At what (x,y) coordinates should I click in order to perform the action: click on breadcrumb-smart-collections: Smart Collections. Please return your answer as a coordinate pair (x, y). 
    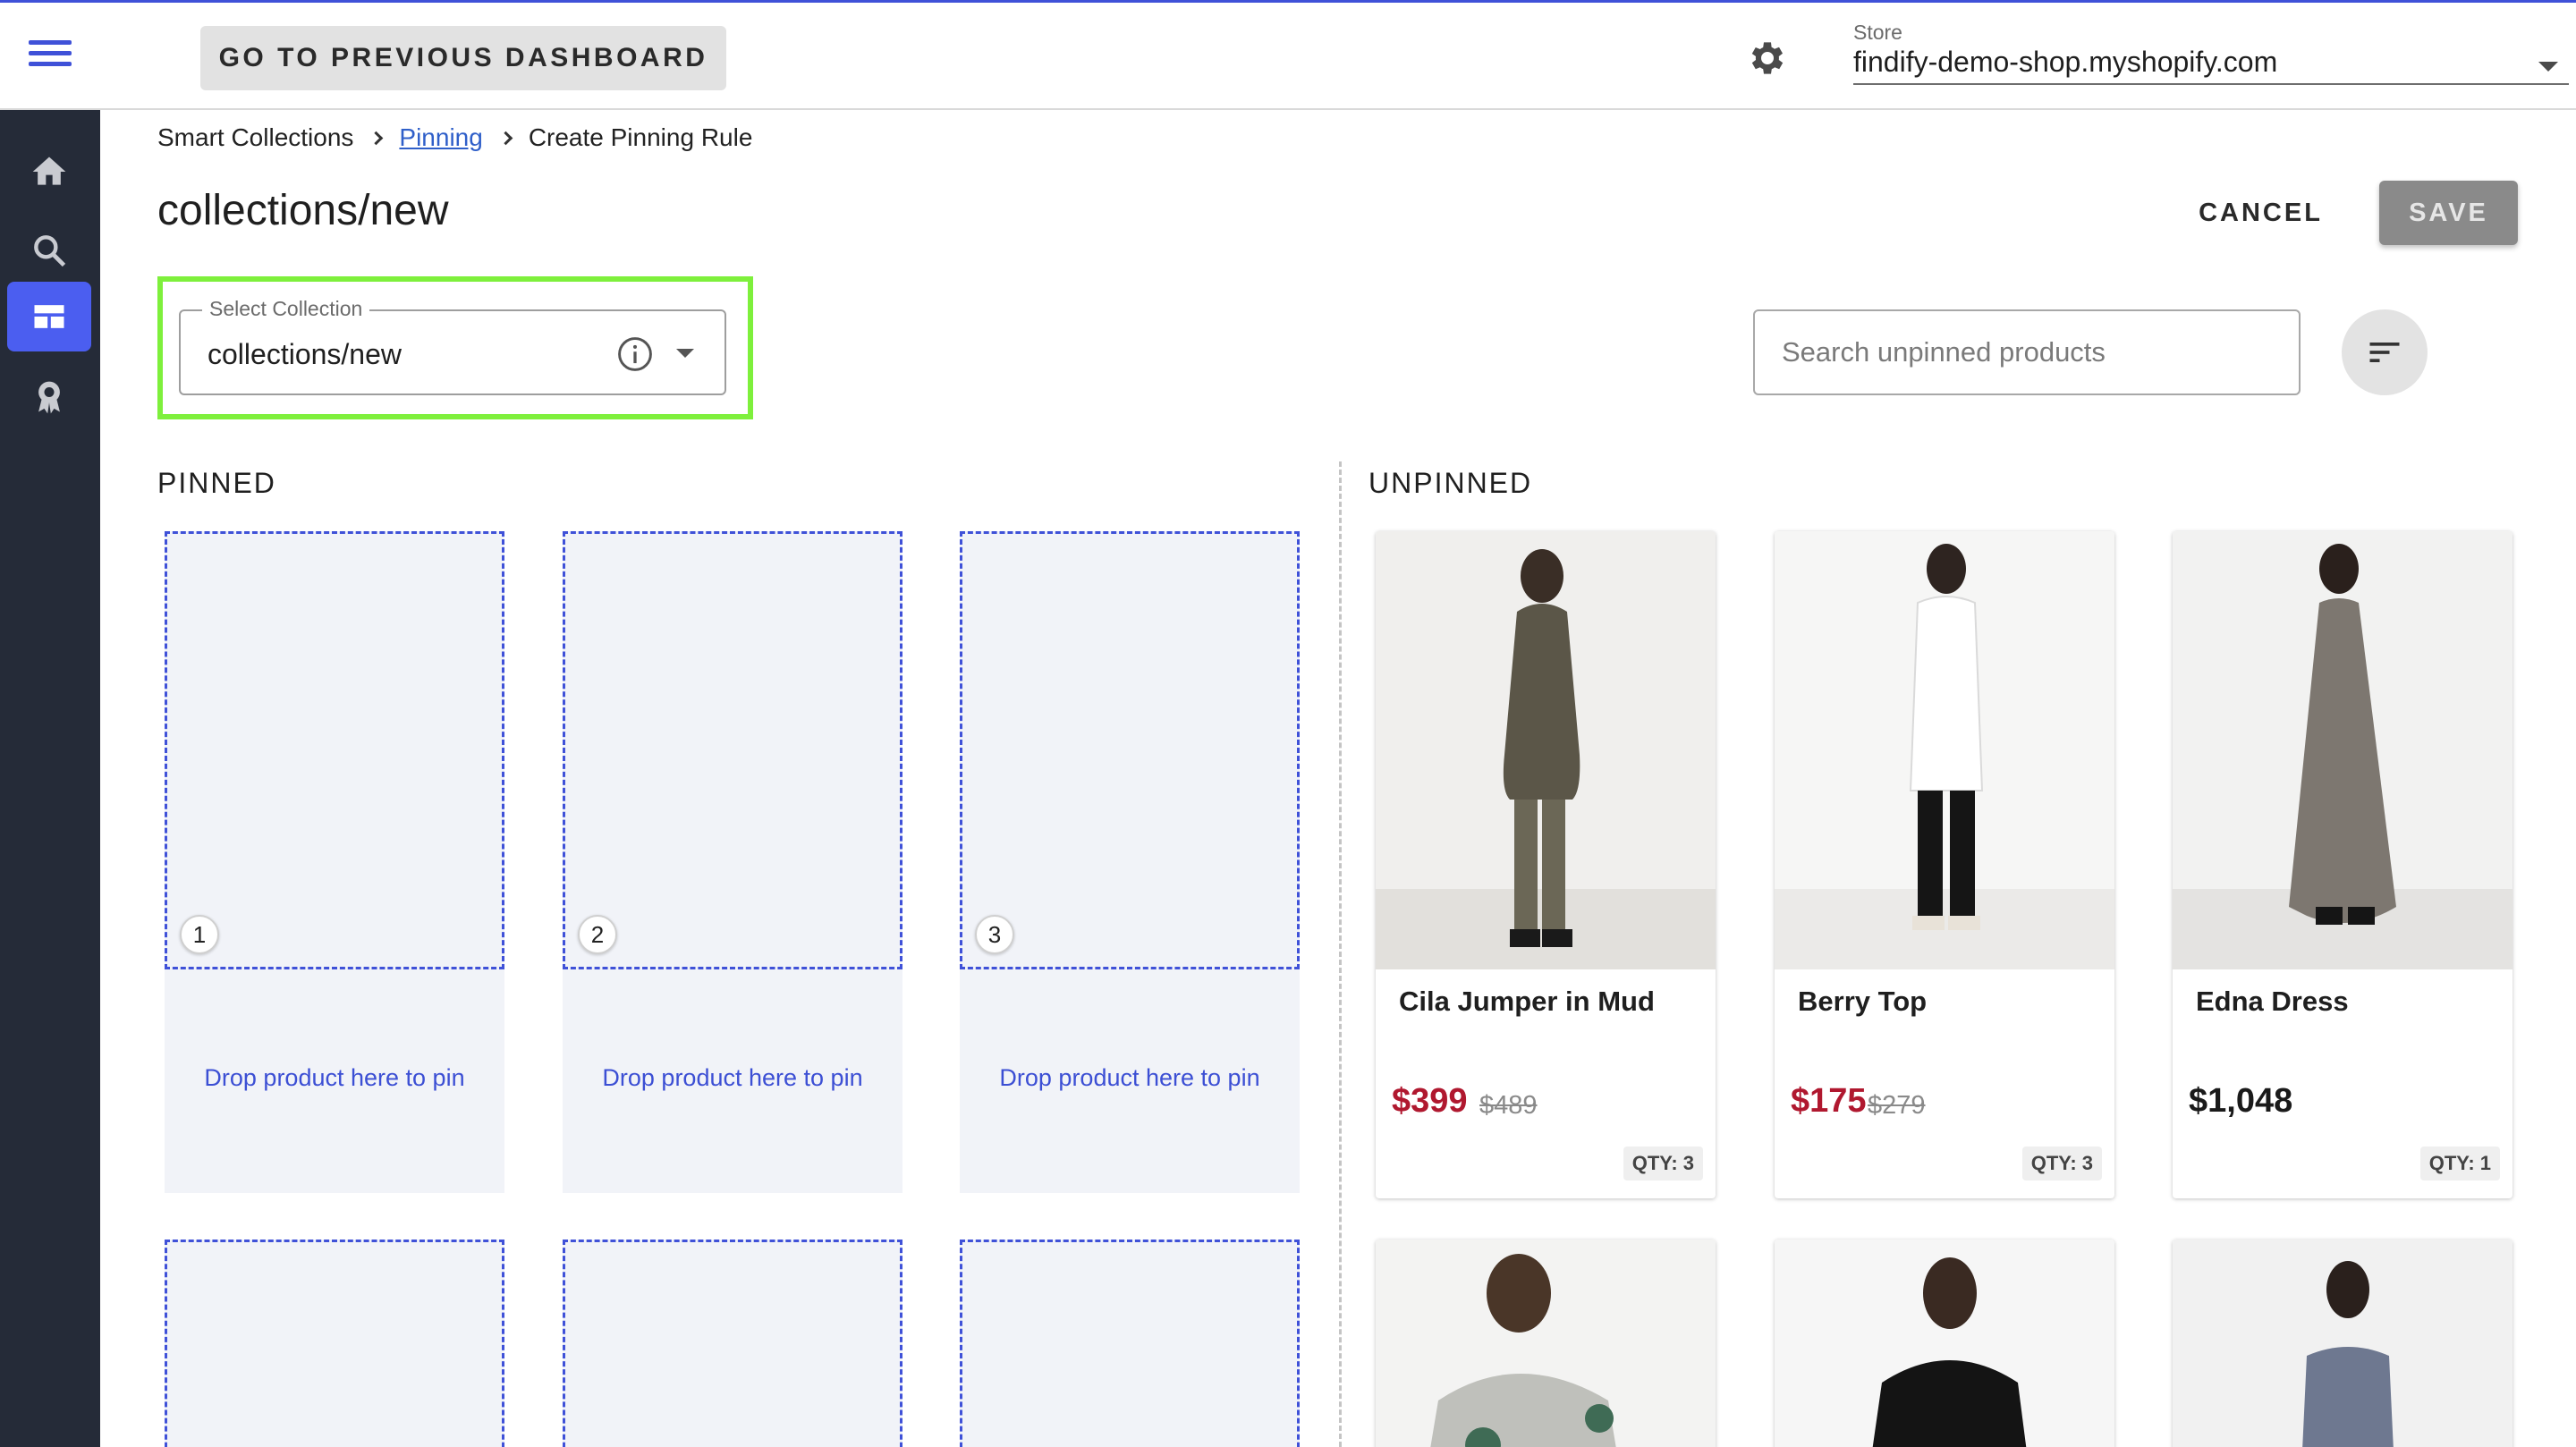
    Looking at the image, I should click on (255, 137).